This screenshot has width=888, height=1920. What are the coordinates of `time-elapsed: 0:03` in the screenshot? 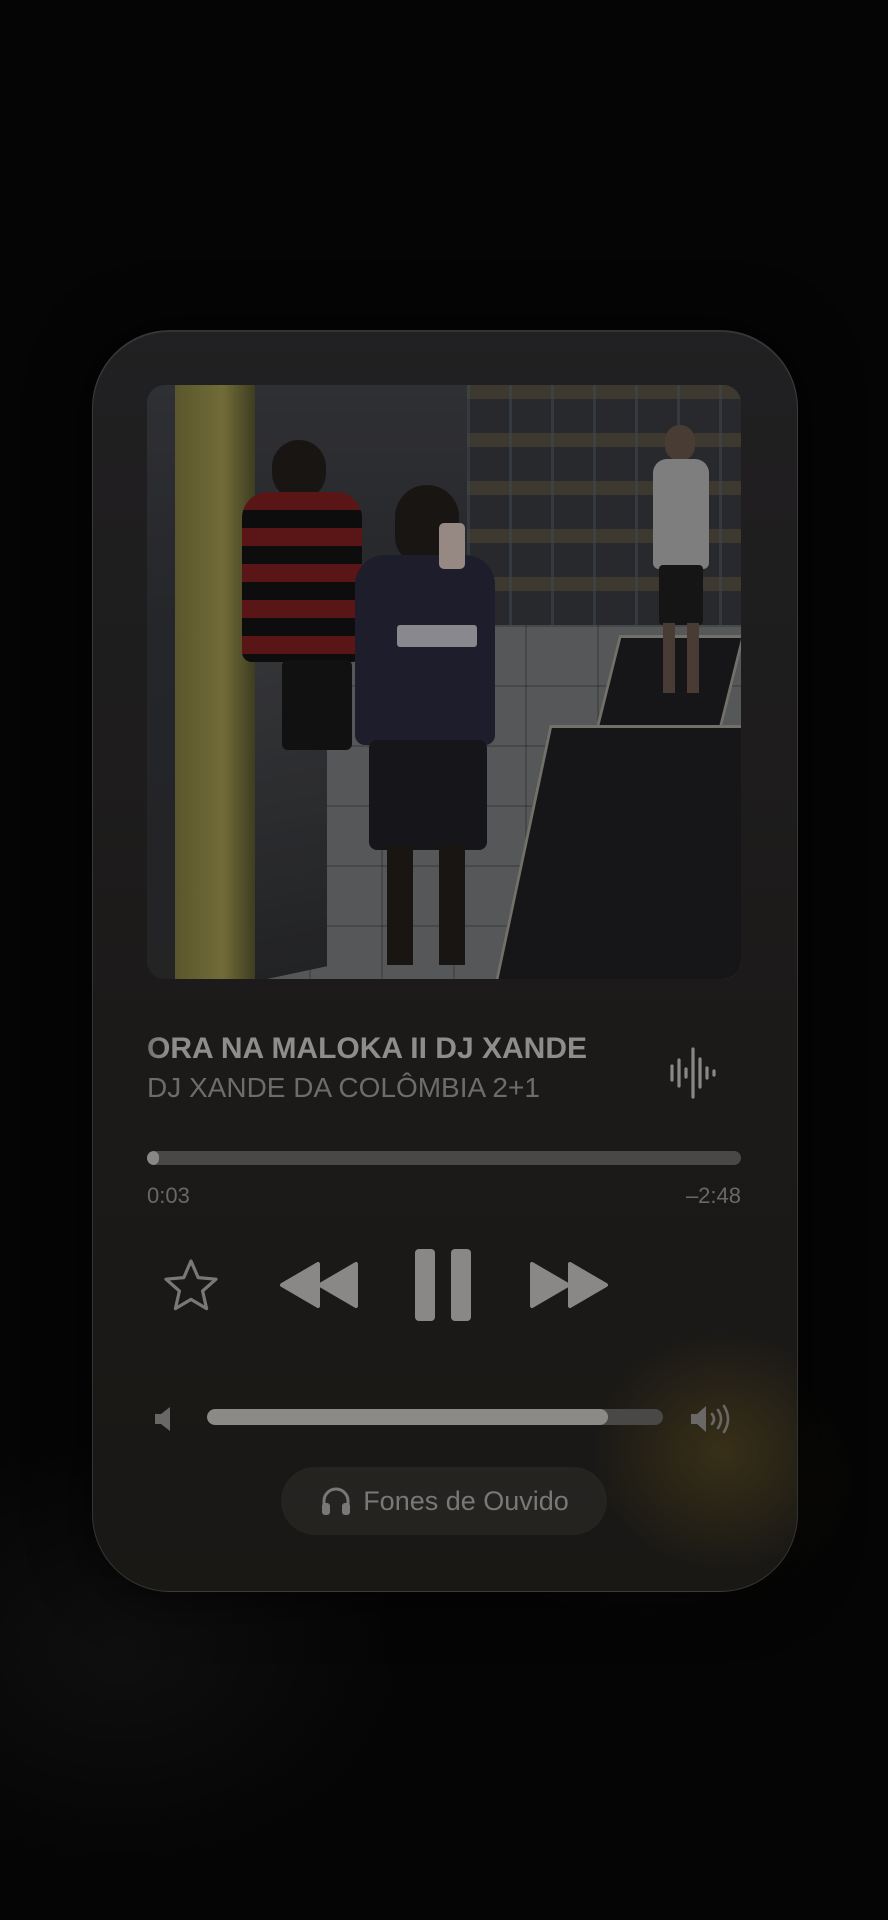 It's located at (168, 1195).